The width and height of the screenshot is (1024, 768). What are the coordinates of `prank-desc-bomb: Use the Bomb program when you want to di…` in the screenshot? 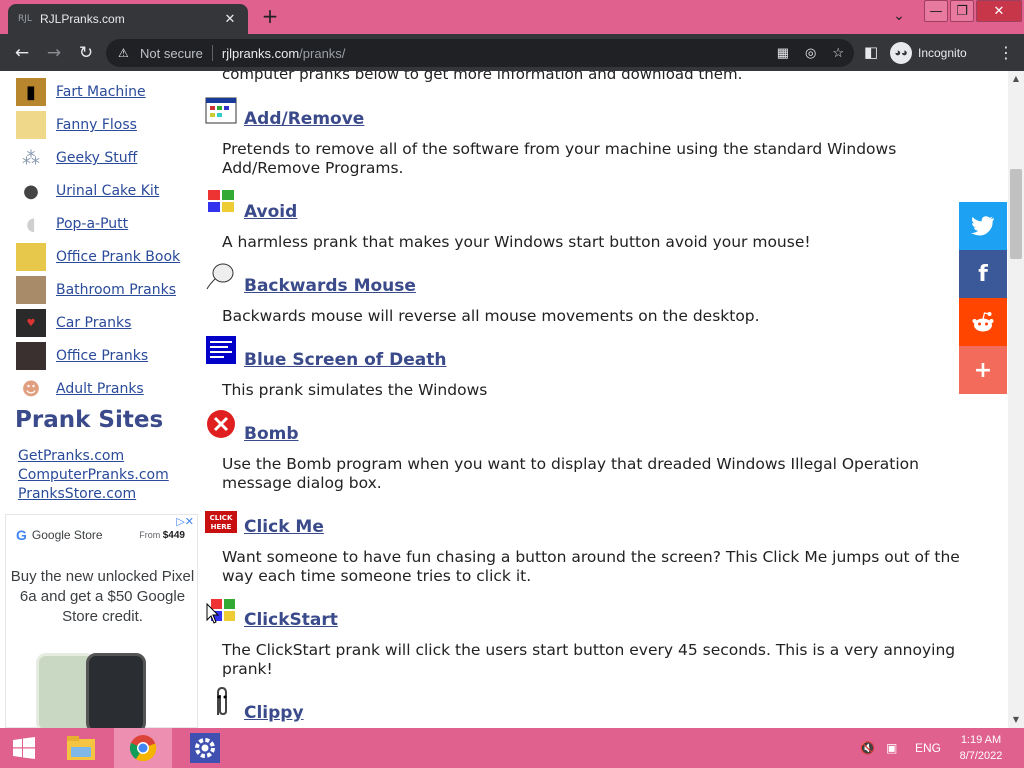 It's located at (570, 473).